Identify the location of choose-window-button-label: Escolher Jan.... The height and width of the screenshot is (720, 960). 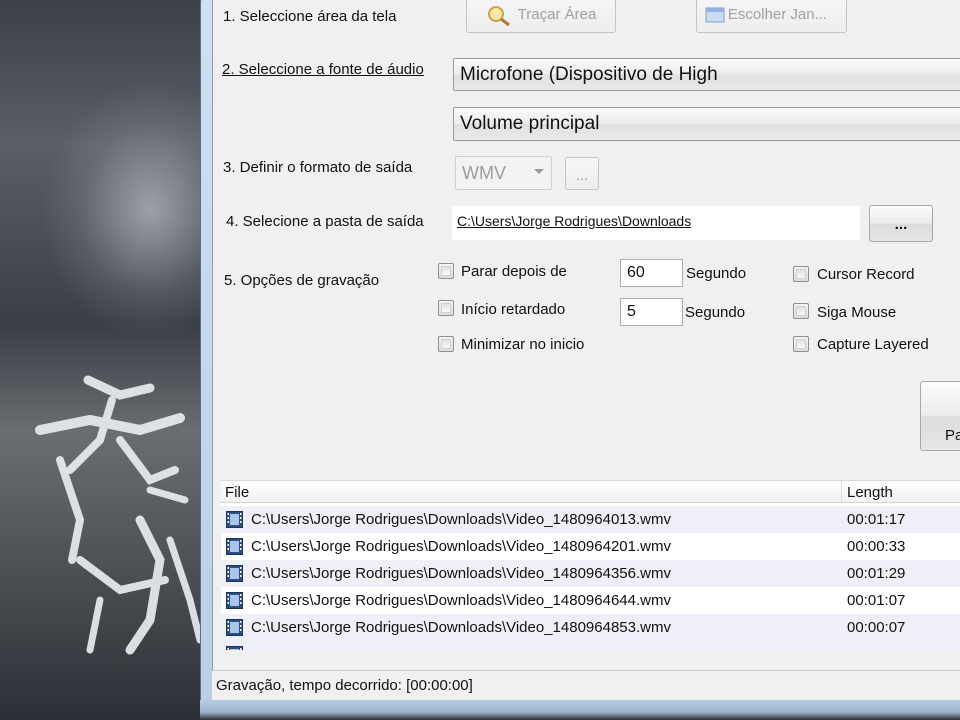
(777, 14).